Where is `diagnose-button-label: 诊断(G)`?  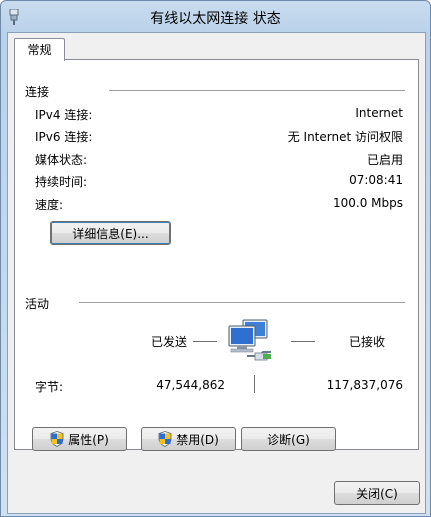 diagnose-button-label: 诊断(G) is located at coordinates (288, 439).